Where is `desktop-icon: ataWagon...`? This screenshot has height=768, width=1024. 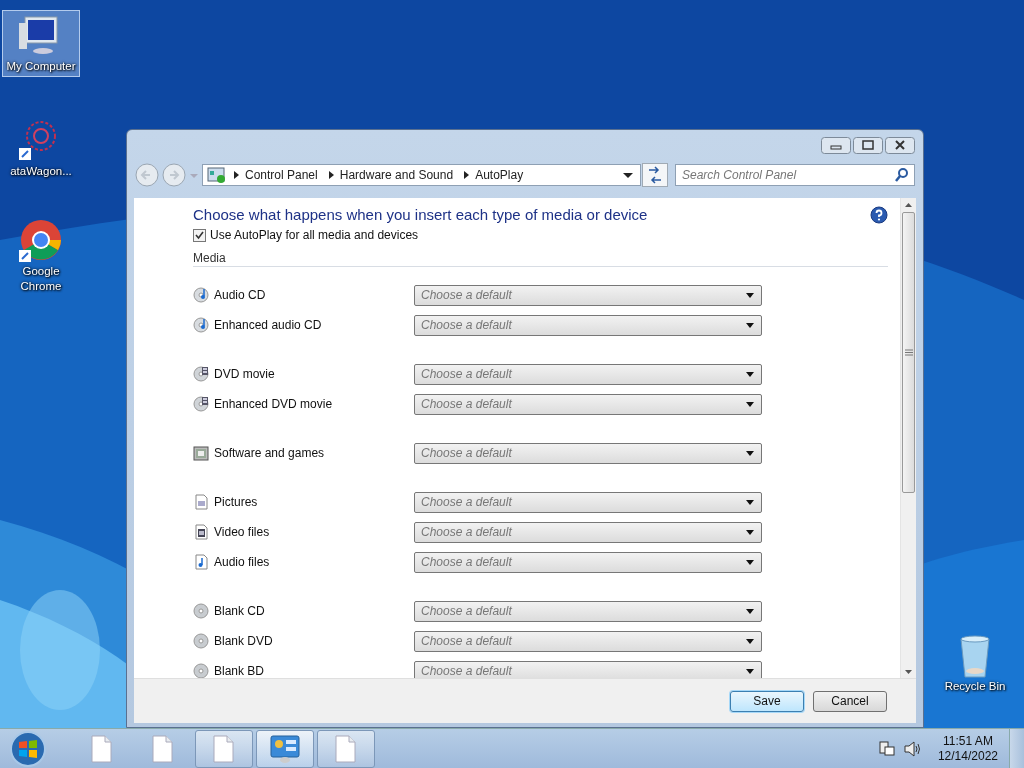 desktop-icon: ataWagon... is located at coordinates (41, 148).